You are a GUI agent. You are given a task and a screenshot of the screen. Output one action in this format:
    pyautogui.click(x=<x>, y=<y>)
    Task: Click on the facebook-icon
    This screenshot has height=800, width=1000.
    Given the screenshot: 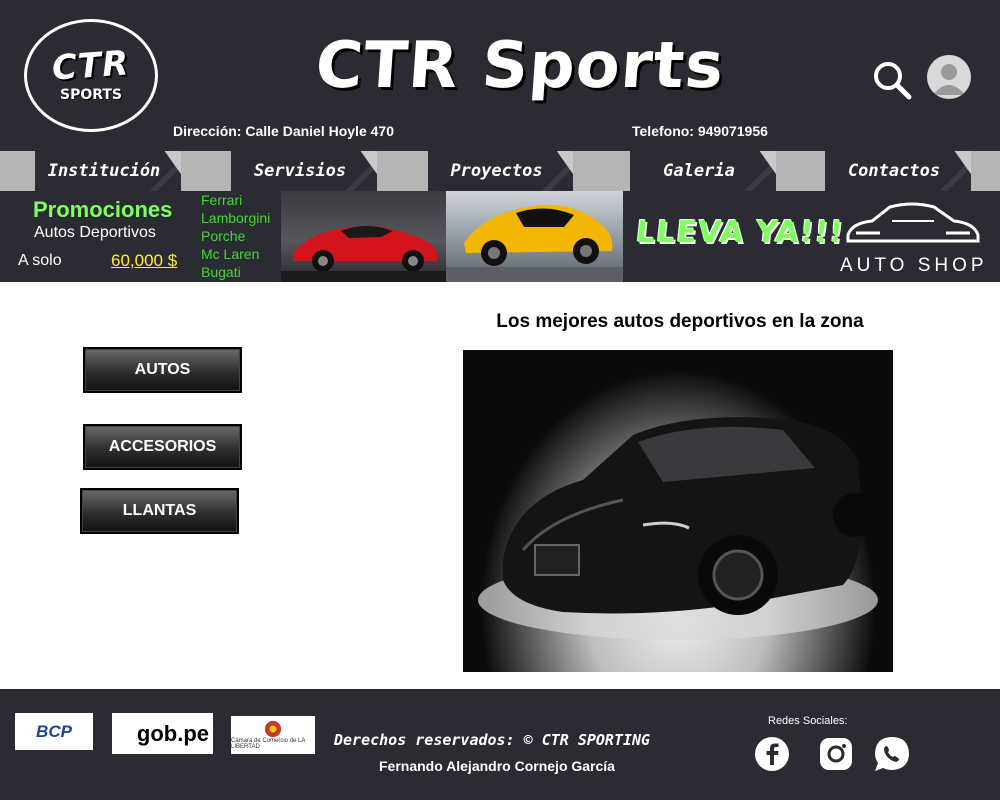 What is the action you would take?
    pyautogui.click(x=772, y=754)
    